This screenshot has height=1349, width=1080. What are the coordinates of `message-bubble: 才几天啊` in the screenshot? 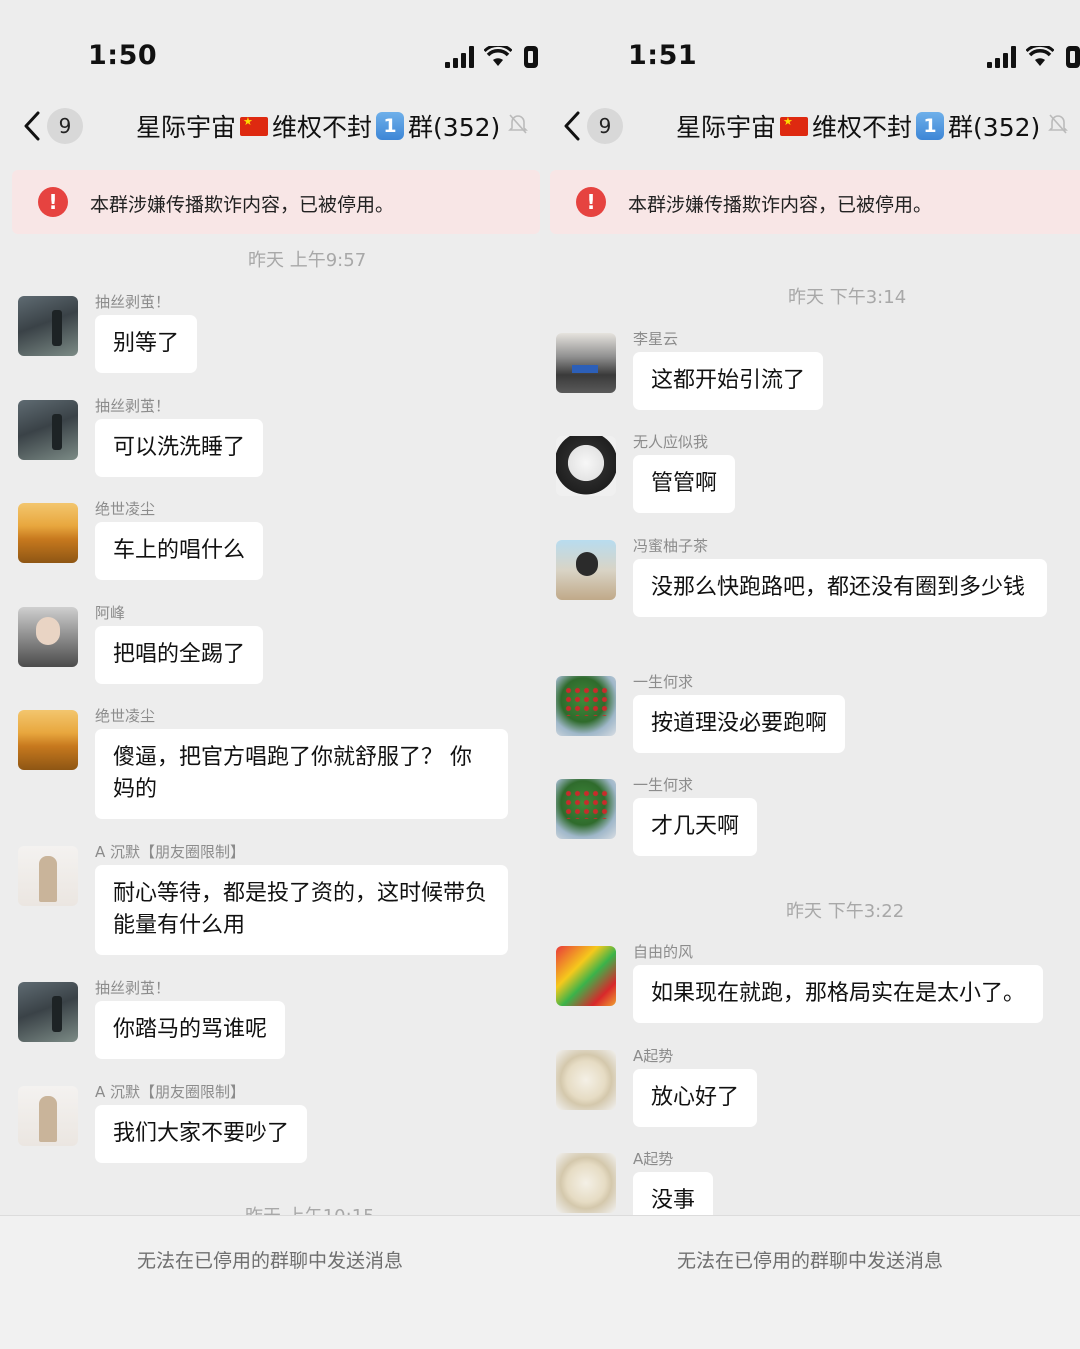 It's located at (695, 827).